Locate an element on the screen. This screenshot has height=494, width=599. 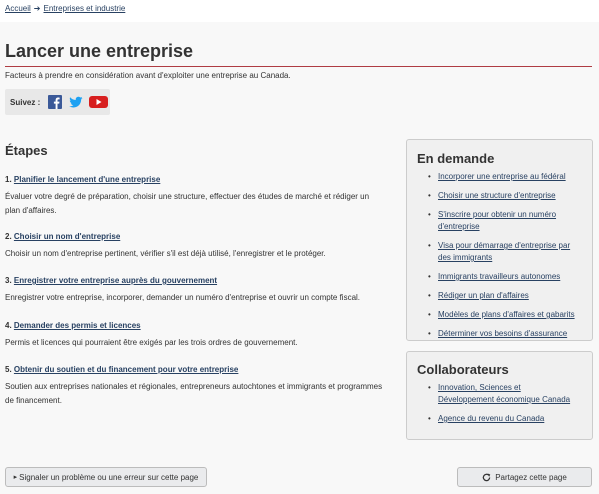
share-page-button: Partagez cette page is located at coordinates (524, 477).